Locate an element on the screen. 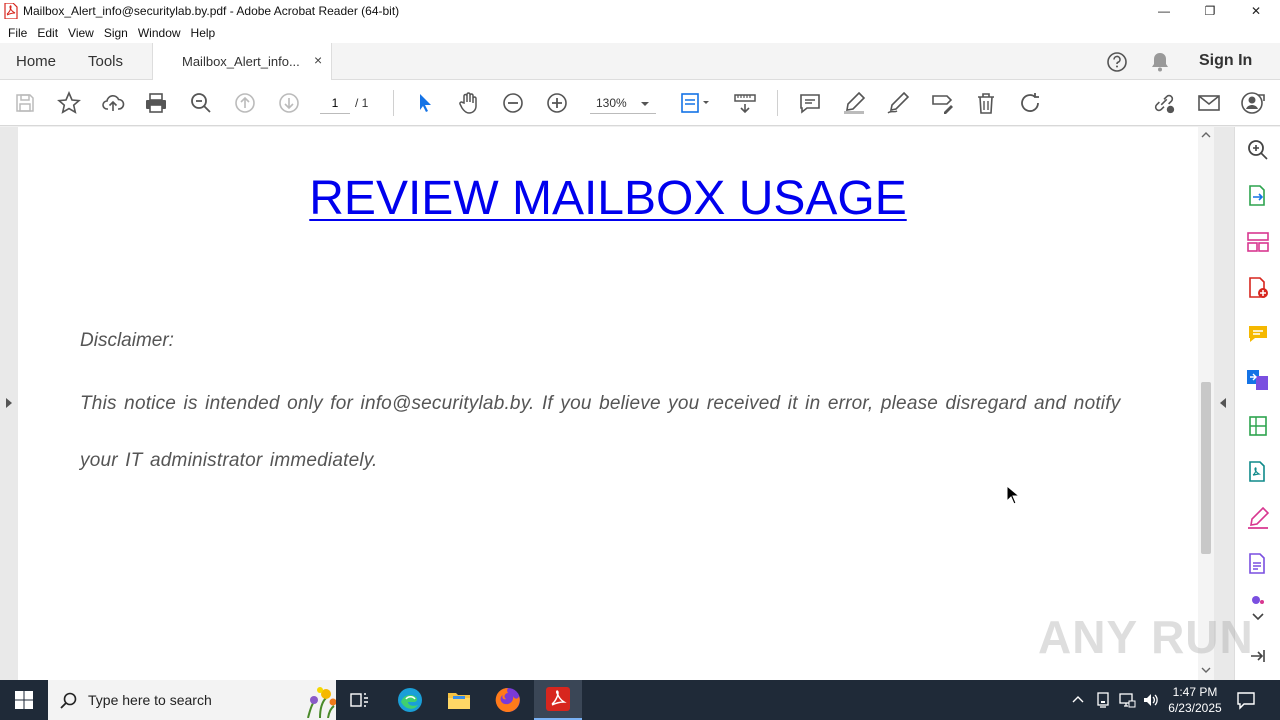 This screenshot has height=720, width=1280. clock-time: 1:47 PM is located at coordinates (1195, 692).